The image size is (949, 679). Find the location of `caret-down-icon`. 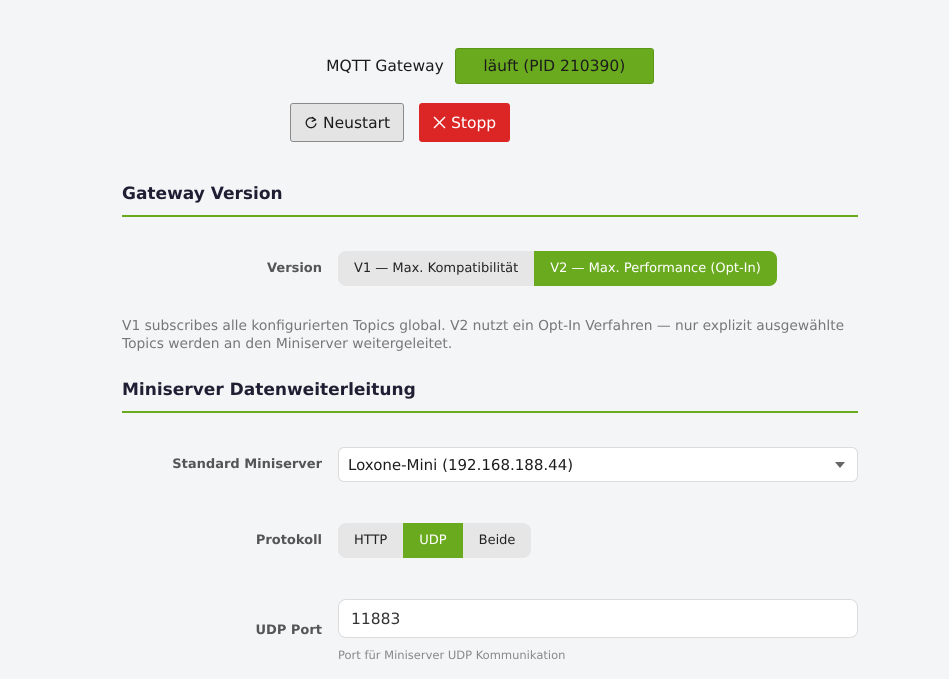

caret-down-icon is located at coordinates (840, 465).